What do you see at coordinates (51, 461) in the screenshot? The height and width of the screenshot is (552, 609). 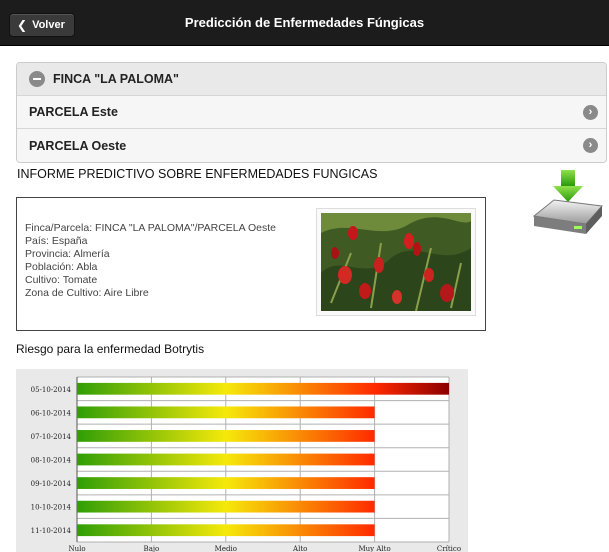 I see `y-tick-label: 08-10-2014` at bounding box center [51, 461].